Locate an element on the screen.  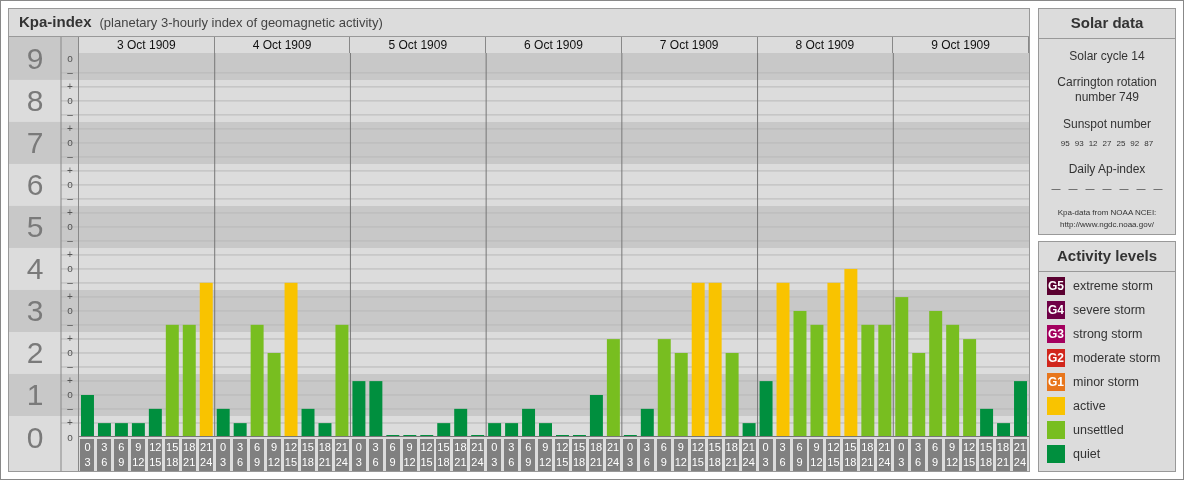
sunspot-value: 95 is located at coordinates (1065, 144).